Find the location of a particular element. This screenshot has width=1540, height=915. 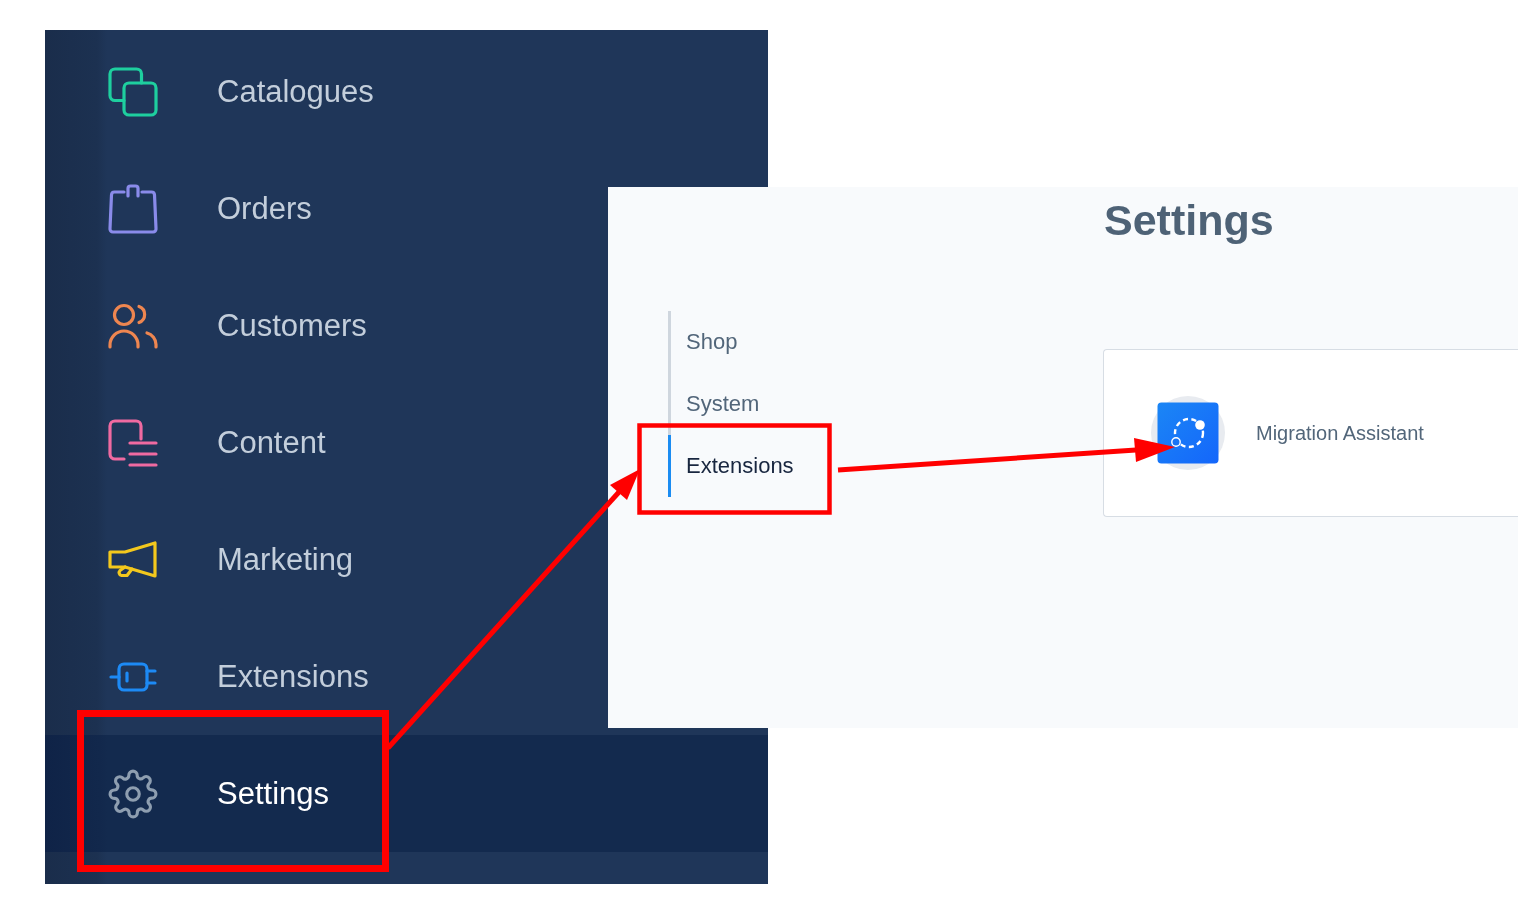

nav-item: Extensions is located at coordinates (215, 676).